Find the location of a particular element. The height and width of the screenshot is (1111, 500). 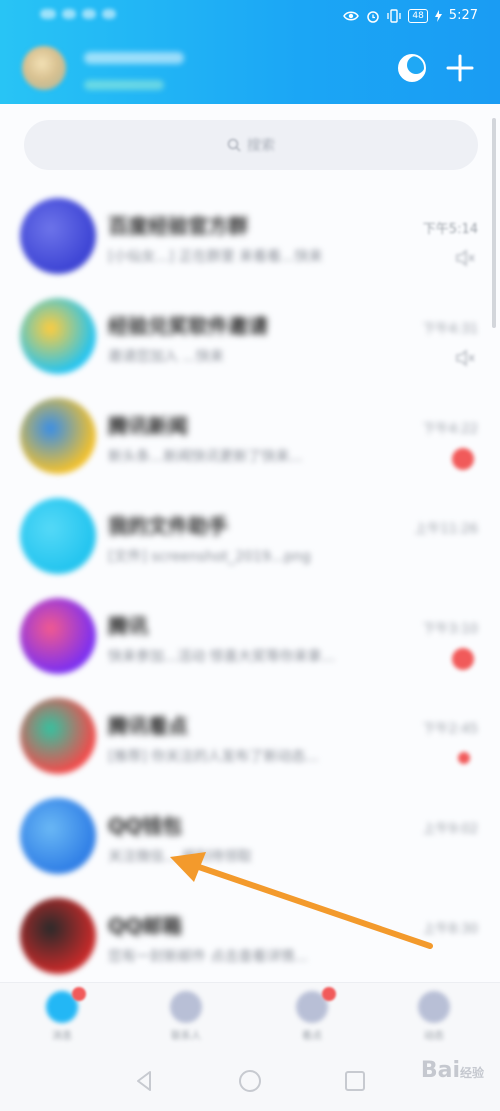

conversation-time: 下午4:31 is located at coordinates (450, 329).